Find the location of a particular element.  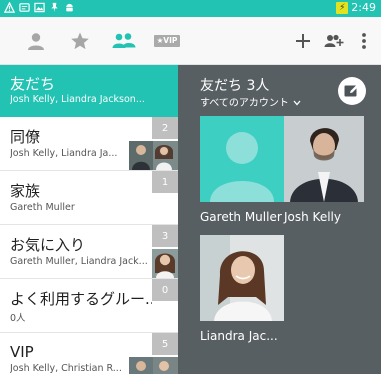

star-icon is located at coordinates (80, 41).